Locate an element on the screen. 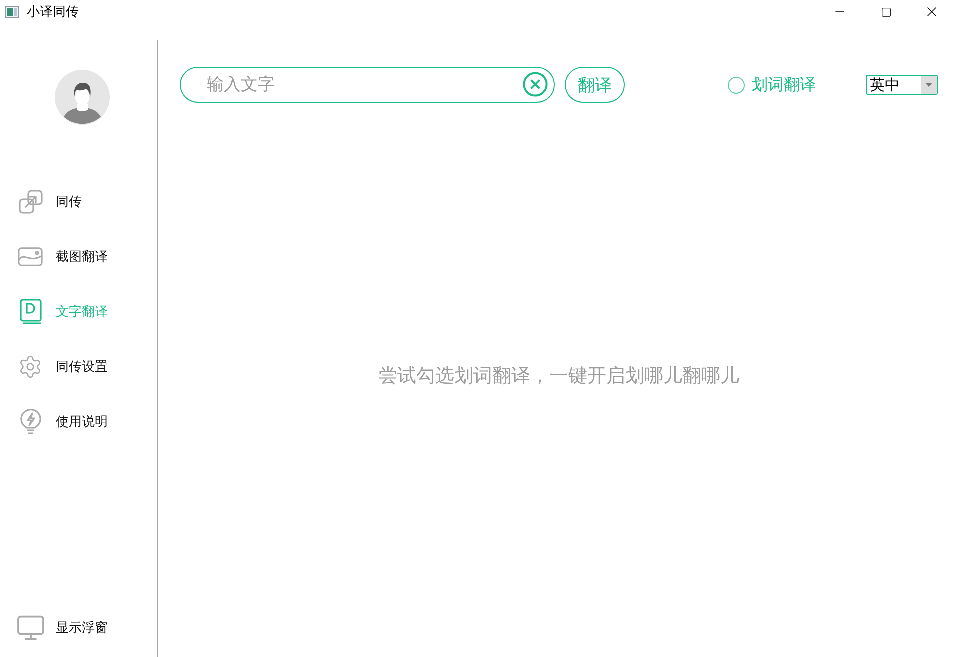 The image size is (955, 657). language-select: 英中 is located at coordinates (902, 85).